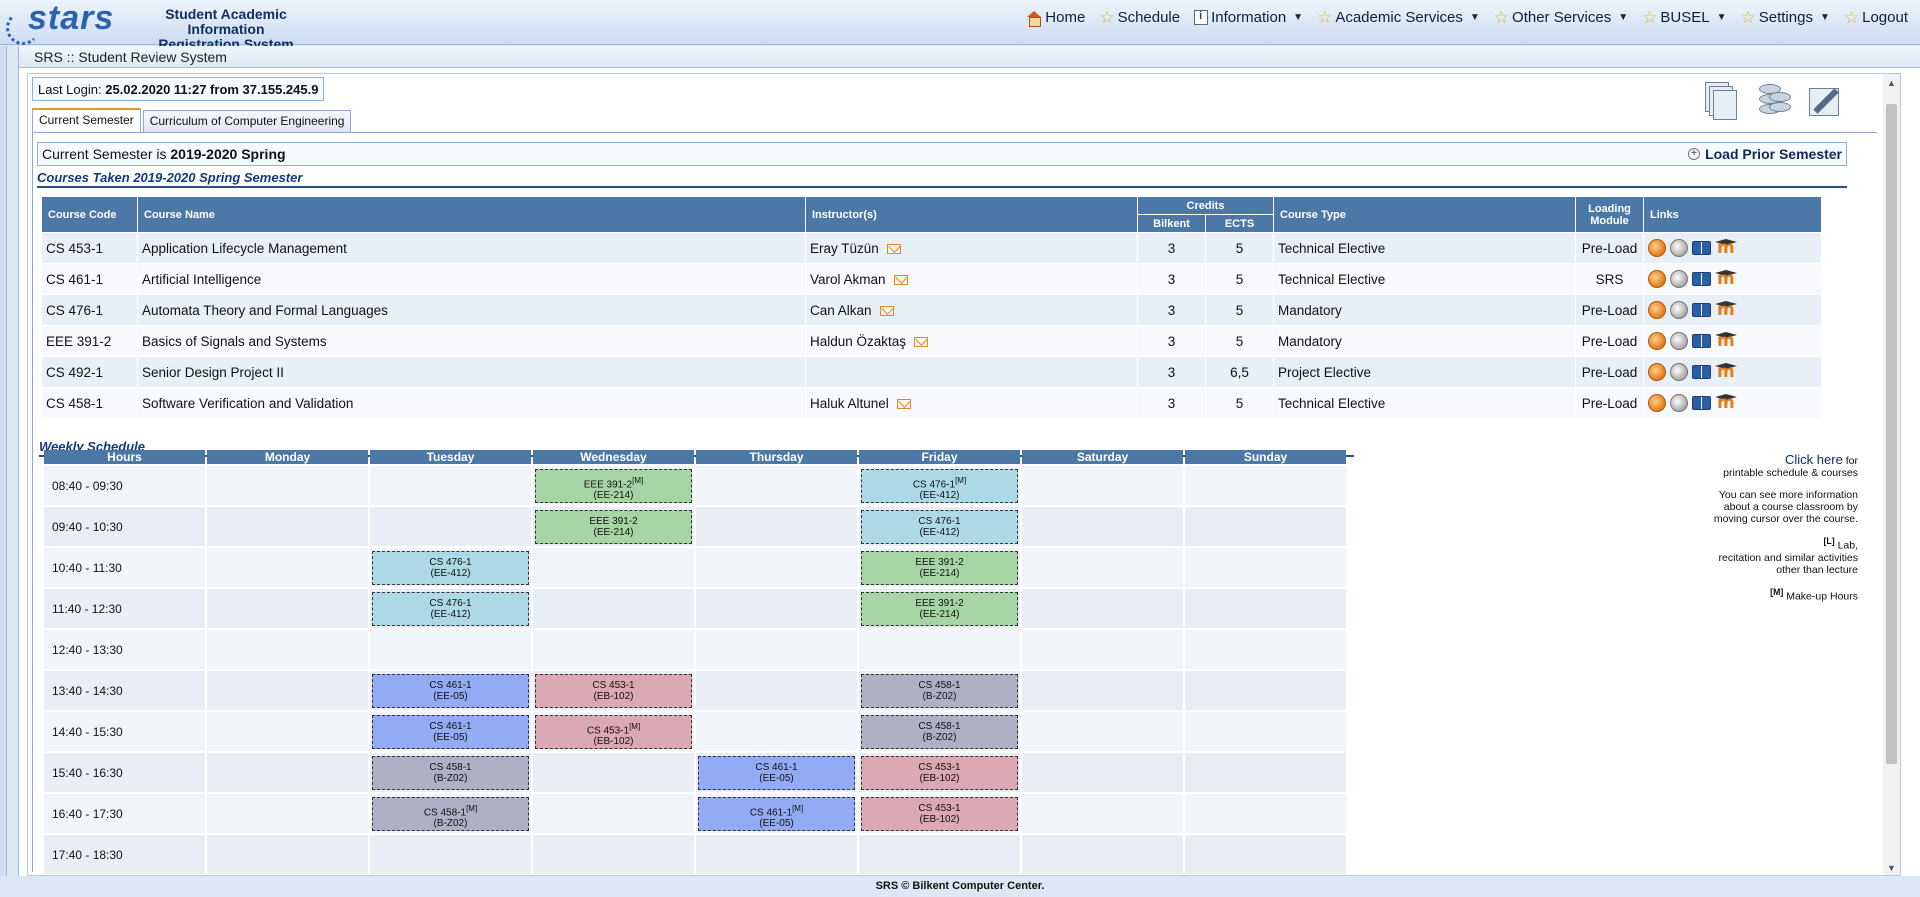 Image resolution: width=1920 pixels, height=897 pixels. I want to click on class-block: CS 476-1[M] (EE-412), so click(939, 485).